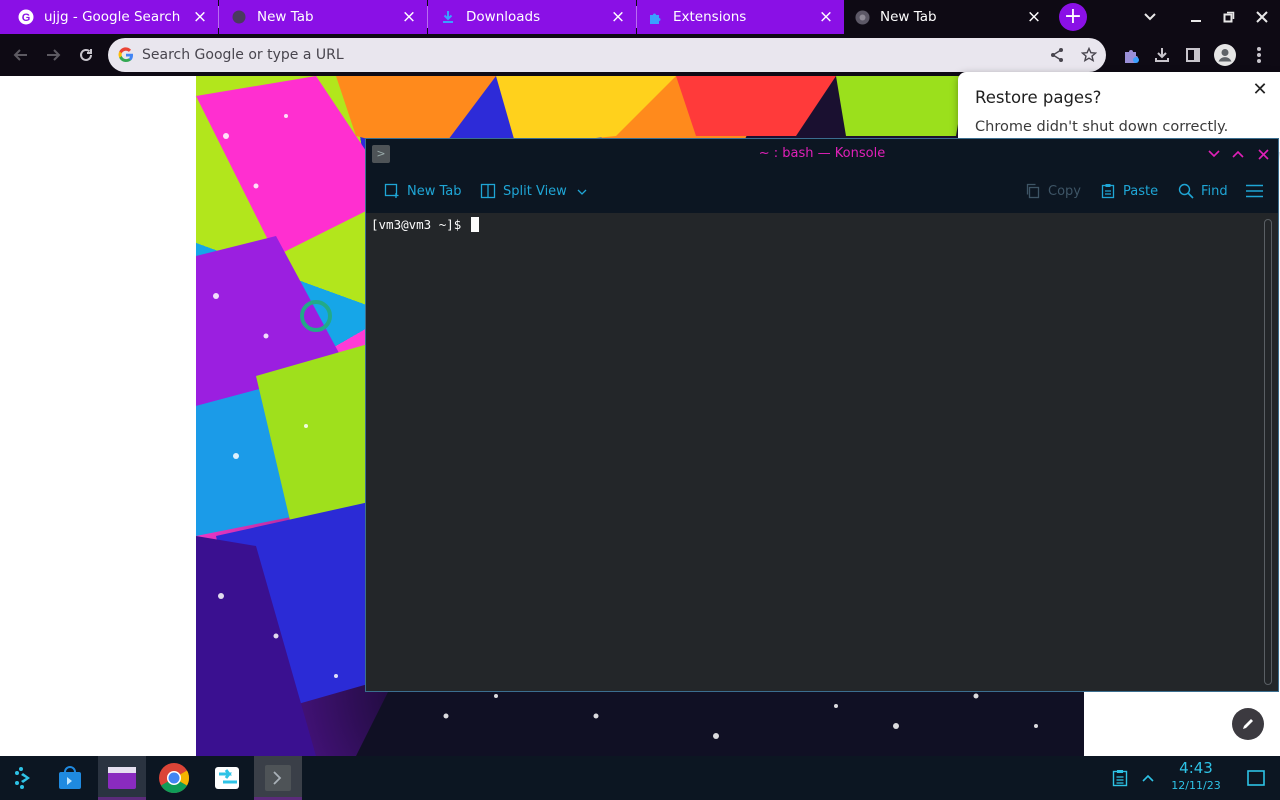 The image size is (1280, 800). I want to click on clock-time: 4:43, so click(1196, 768).